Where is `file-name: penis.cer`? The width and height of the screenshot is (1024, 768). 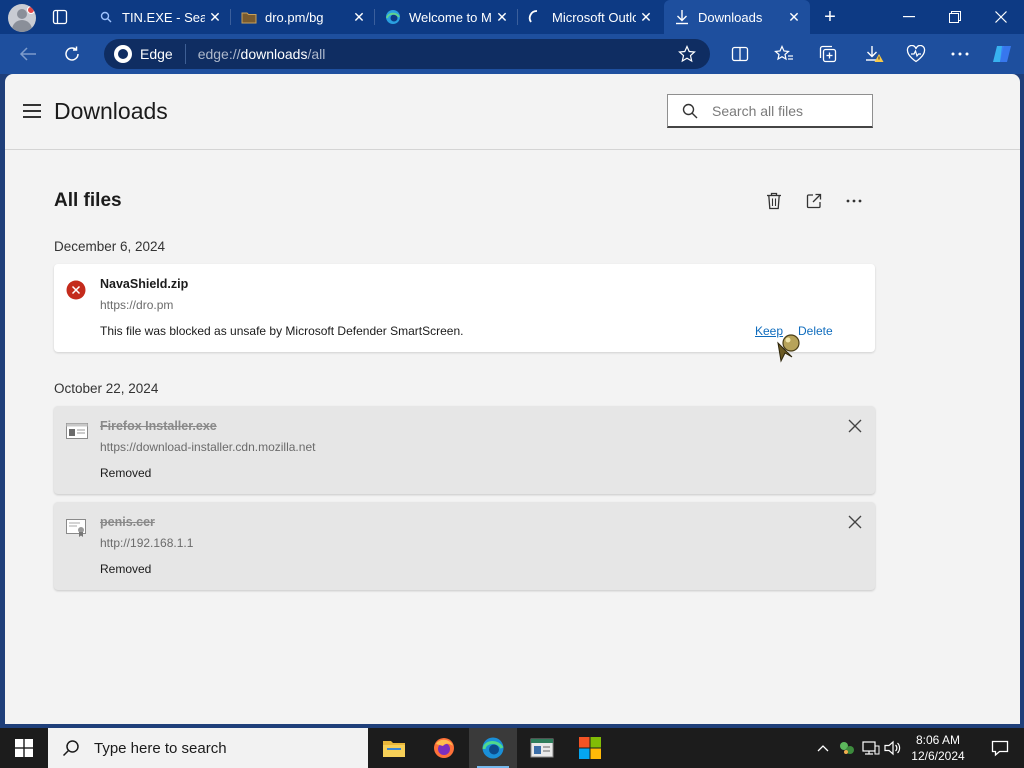
file-name: penis.cer is located at coordinates (127, 522).